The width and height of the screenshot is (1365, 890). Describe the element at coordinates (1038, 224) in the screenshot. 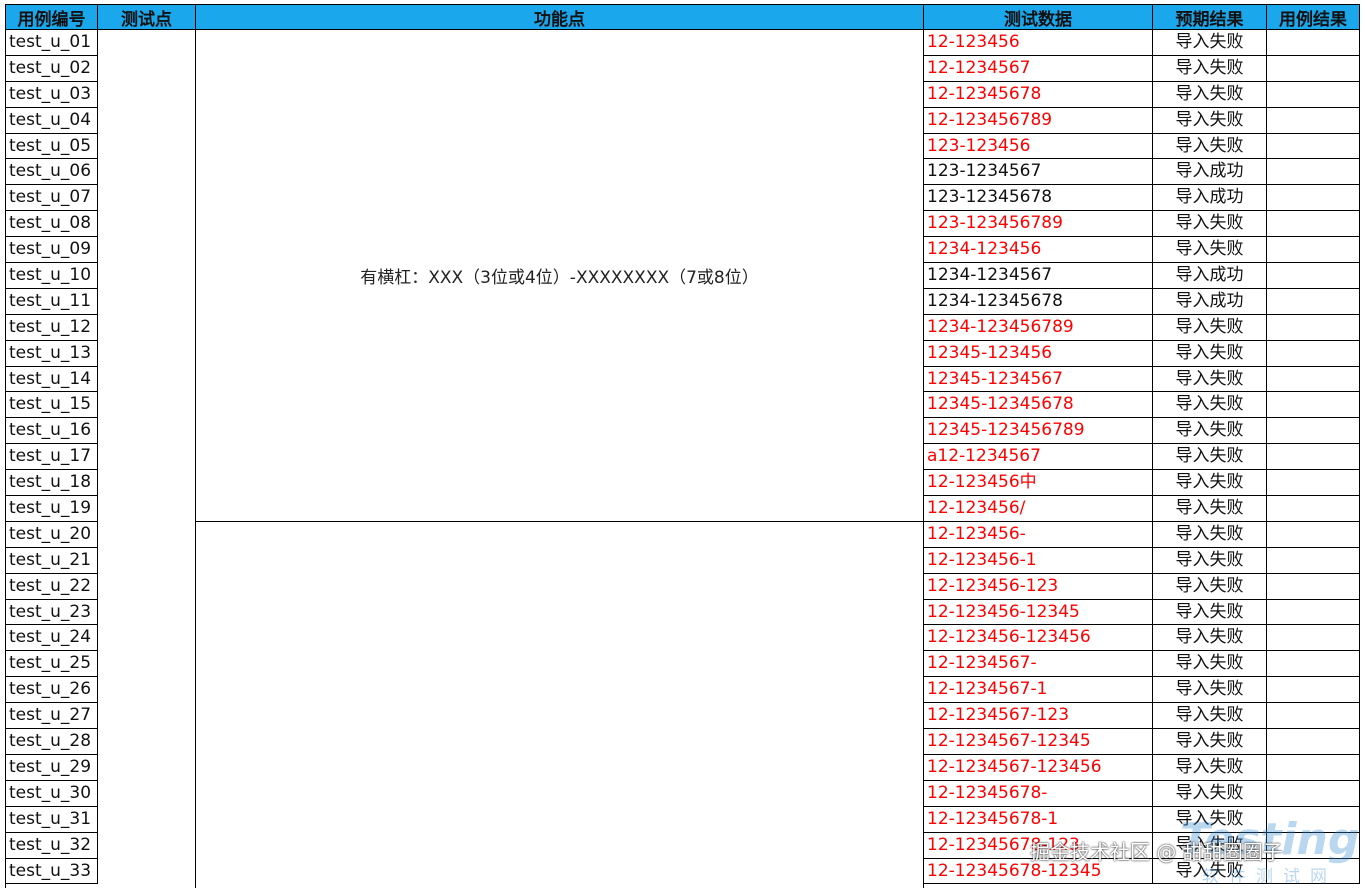

I see `test-data-cell: 123-123456789` at that location.